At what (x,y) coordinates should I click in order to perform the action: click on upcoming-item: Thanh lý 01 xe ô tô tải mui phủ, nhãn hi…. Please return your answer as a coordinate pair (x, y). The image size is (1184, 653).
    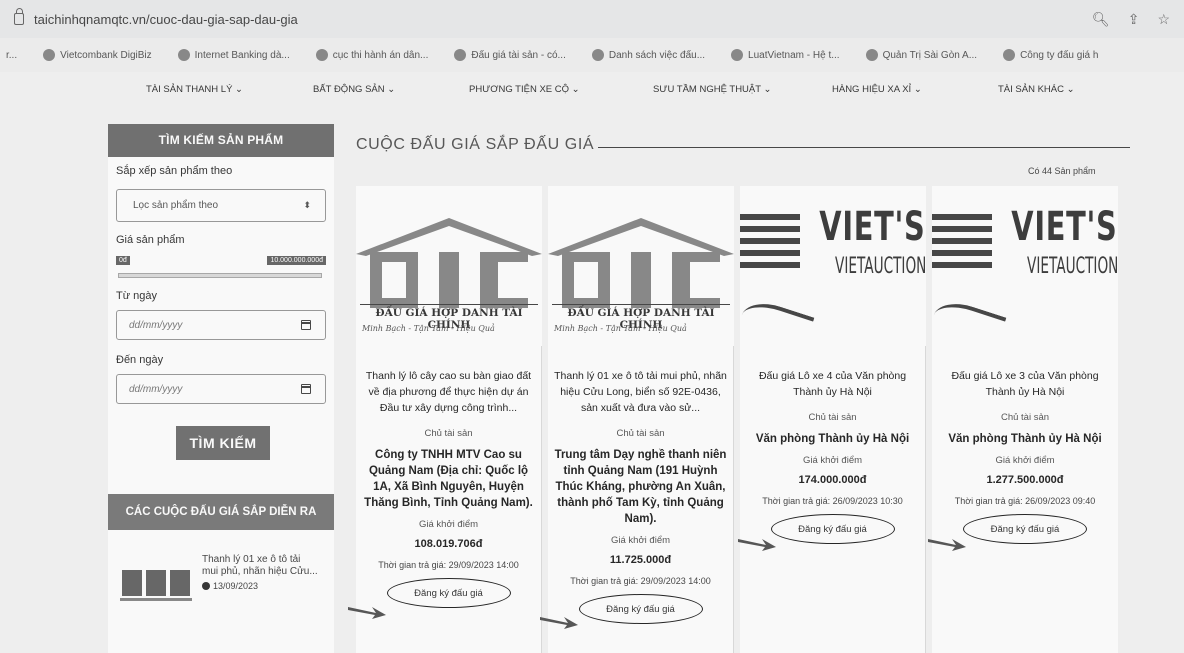
    Looking at the image, I should click on (226, 583).